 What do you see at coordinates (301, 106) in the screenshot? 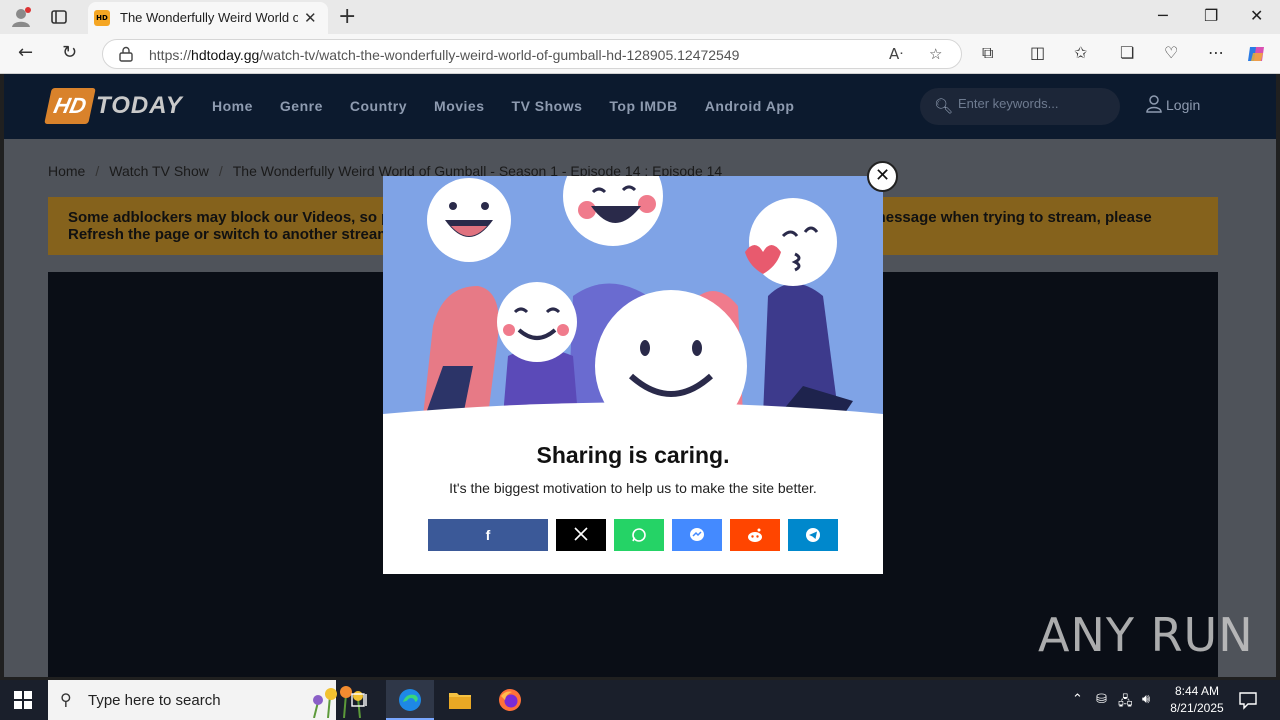
I see `menu-genre: Genre` at bounding box center [301, 106].